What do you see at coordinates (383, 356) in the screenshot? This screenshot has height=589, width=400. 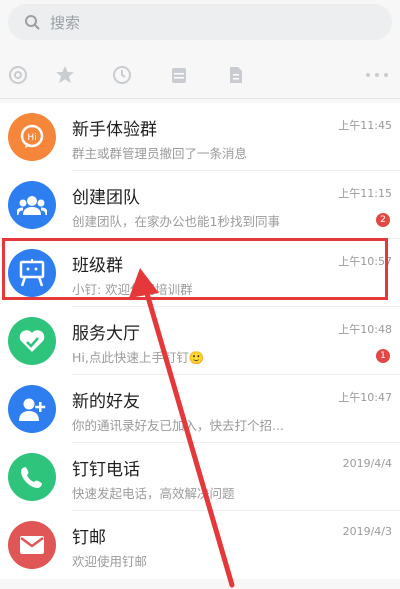 I see `unread-badge: 1` at bounding box center [383, 356].